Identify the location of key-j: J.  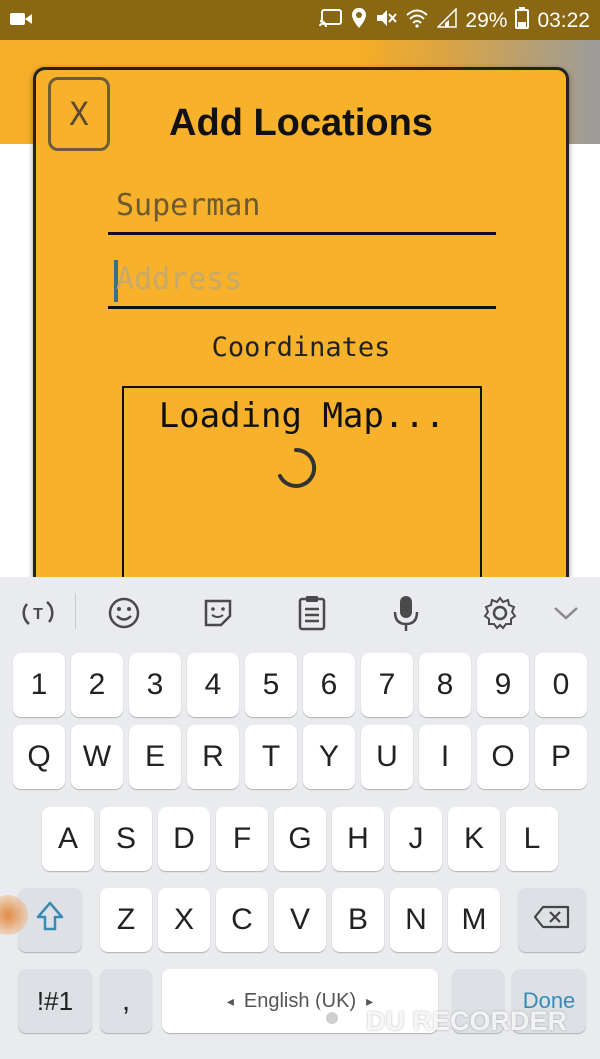
(416, 839).